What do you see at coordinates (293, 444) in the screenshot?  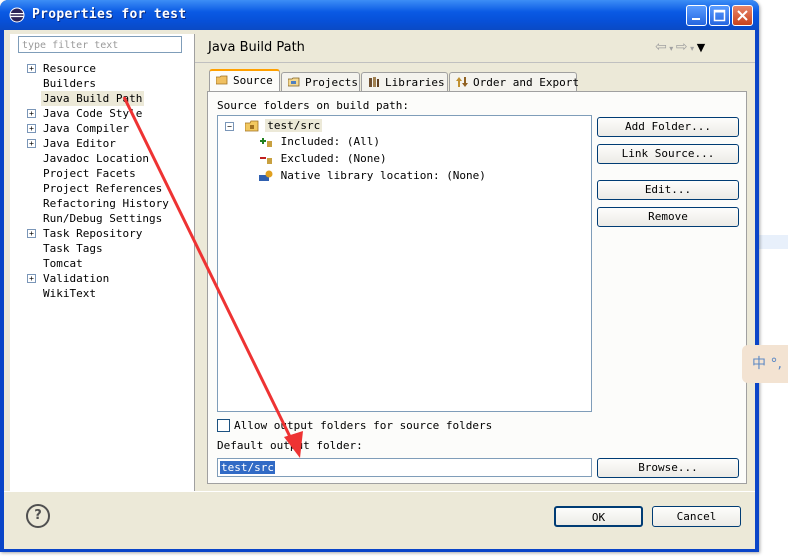 I see `annotation-arrow-head` at bounding box center [293, 444].